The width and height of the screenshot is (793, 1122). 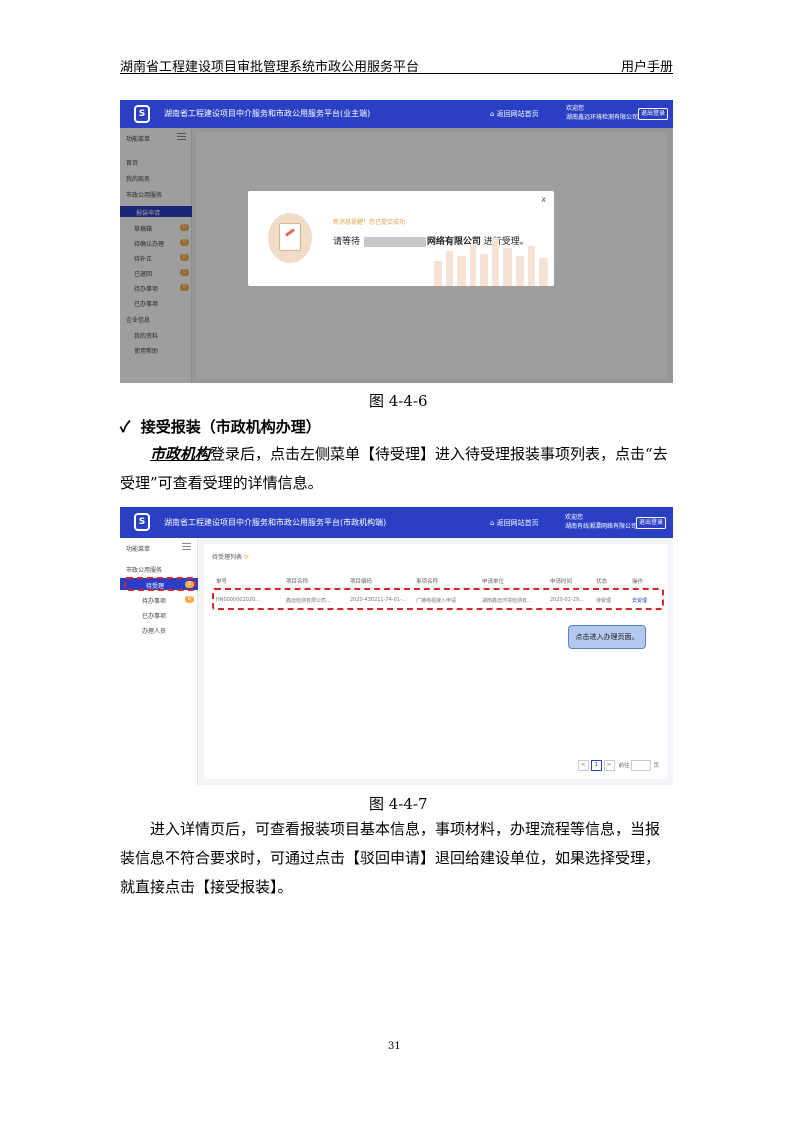 What do you see at coordinates (656, 766) in the screenshot?
I see `page-unit: 页` at bounding box center [656, 766].